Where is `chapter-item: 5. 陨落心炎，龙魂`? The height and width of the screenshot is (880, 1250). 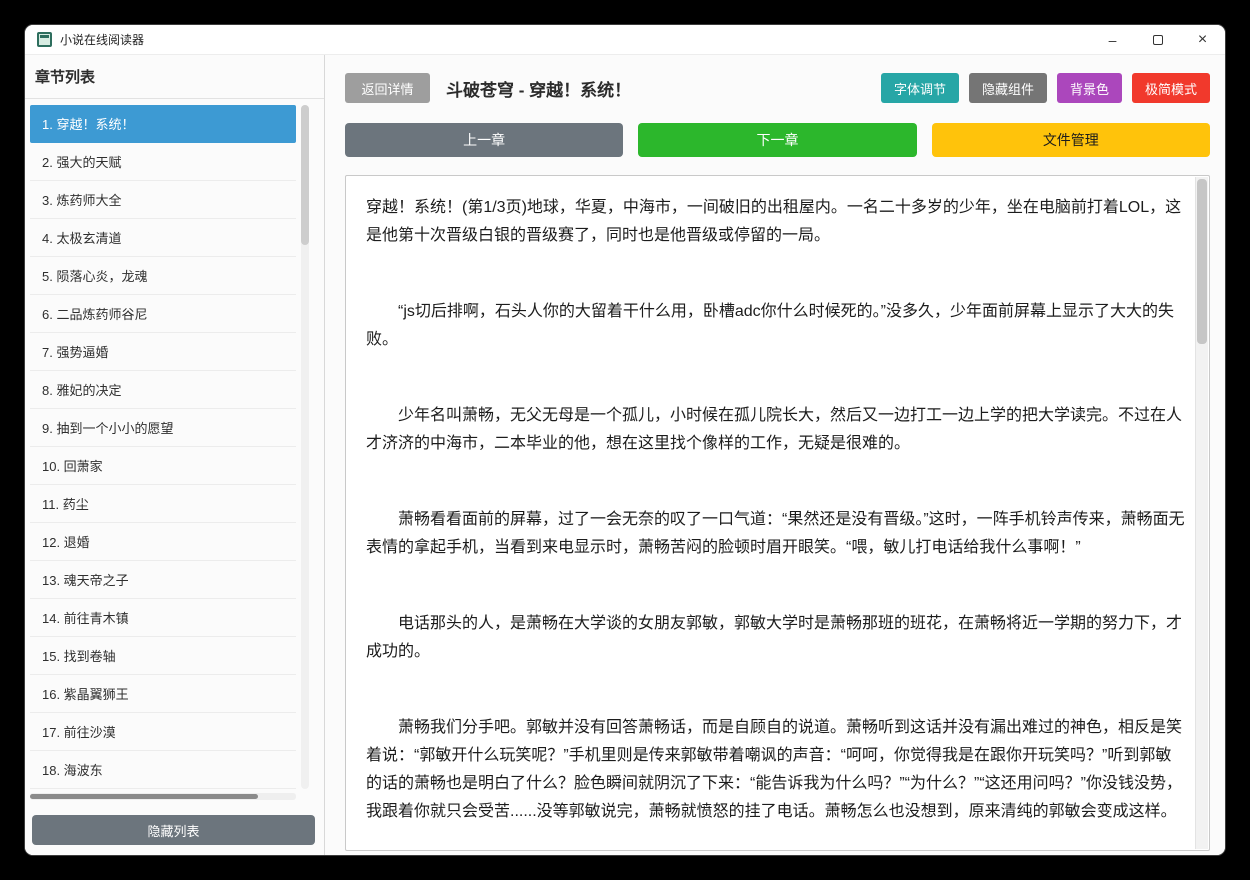 chapter-item: 5. 陨落心炎，龙魂 is located at coordinates (163, 276).